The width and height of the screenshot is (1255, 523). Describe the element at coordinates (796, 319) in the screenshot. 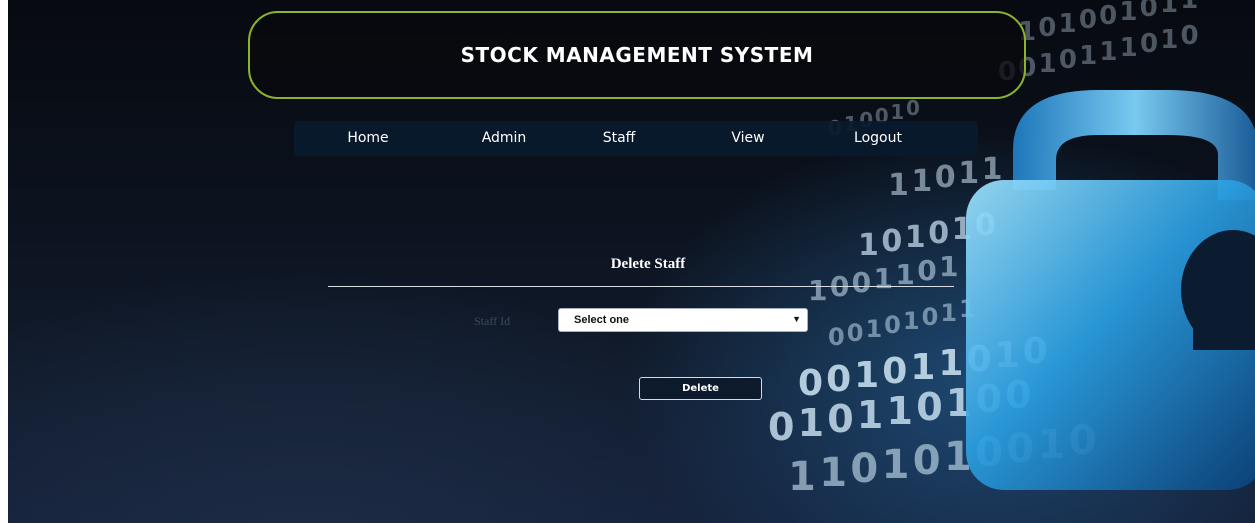

I see `dropdown-arrow-icon: ▼` at that location.